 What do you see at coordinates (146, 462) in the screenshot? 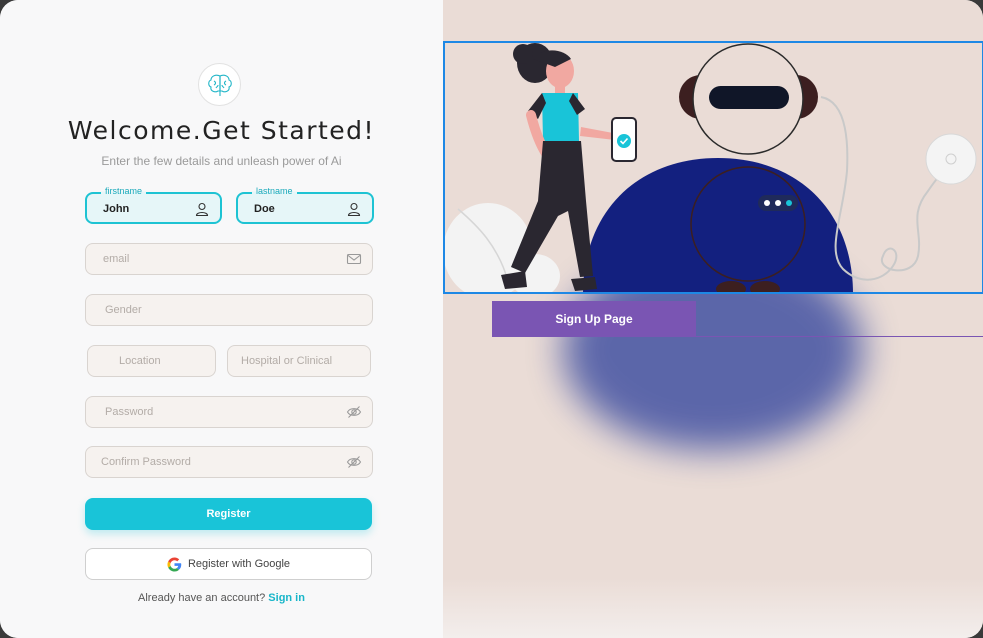
I see `confirm-password-placeholder: Confirm Password` at bounding box center [146, 462].